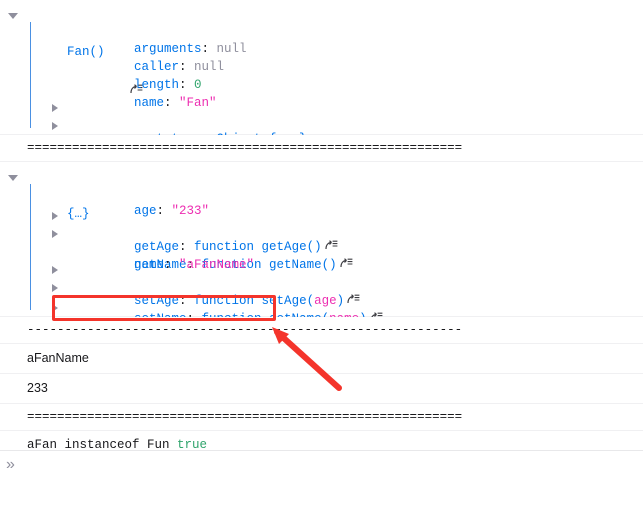 This screenshot has width=643, height=529. What do you see at coordinates (336, 201) in the screenshot?
I see `property-row-age: age: "233"` at bounding box center [336, 201].